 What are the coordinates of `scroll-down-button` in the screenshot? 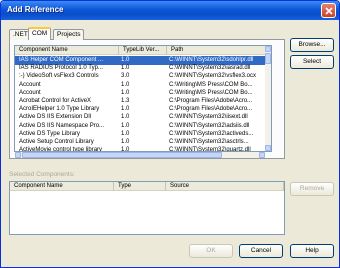 It's located at (268, 148).